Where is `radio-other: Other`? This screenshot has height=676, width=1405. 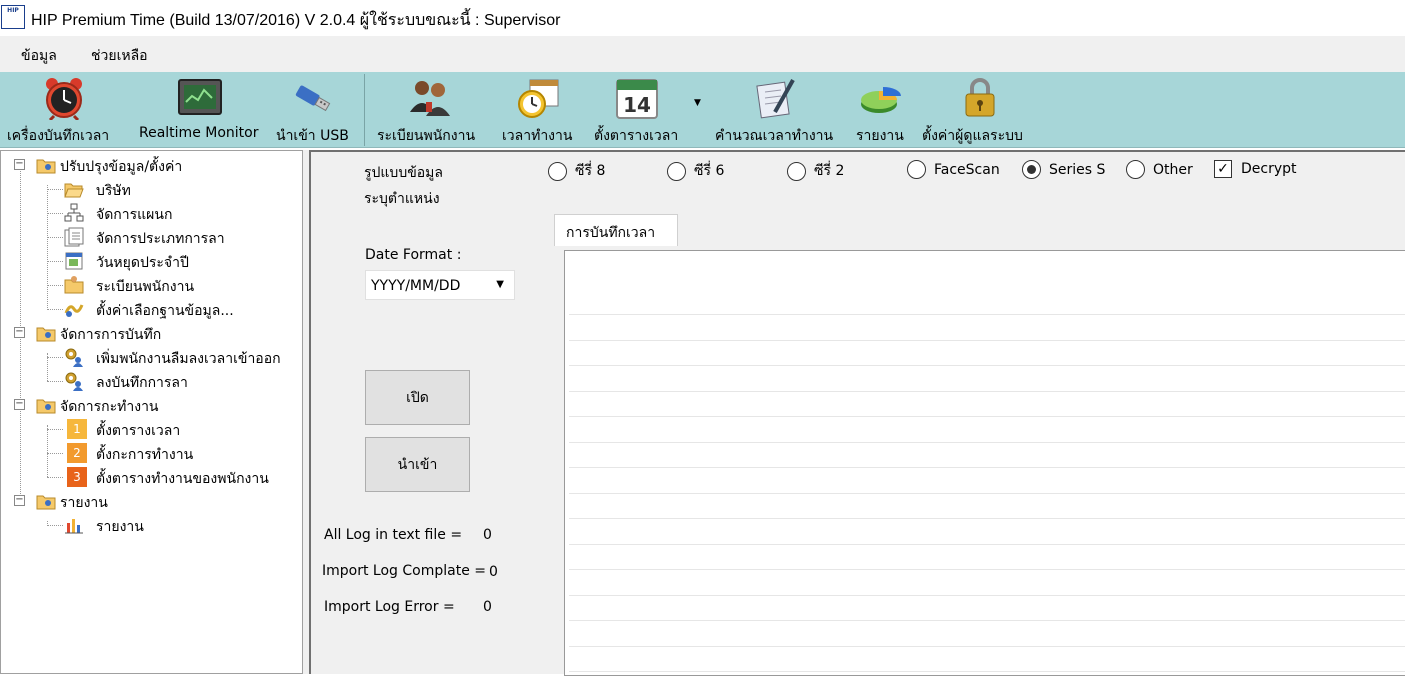
radio-other: Other is located at coordinates (1159, 169).